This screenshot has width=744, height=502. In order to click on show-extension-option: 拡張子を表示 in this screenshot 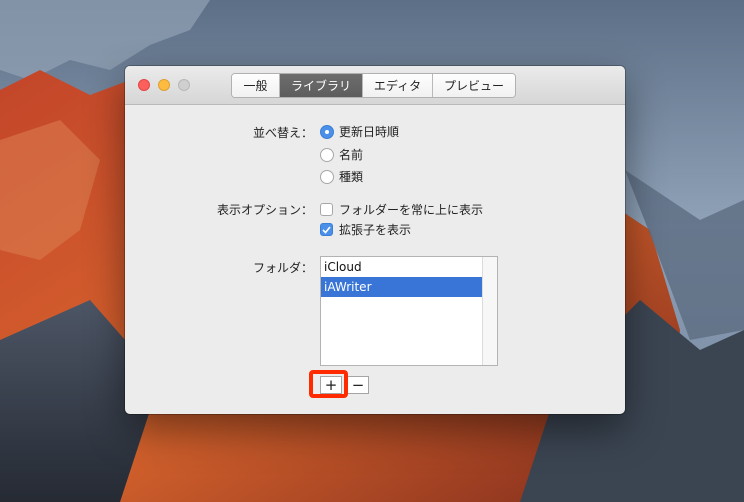, I will do `click(365, 229)`.